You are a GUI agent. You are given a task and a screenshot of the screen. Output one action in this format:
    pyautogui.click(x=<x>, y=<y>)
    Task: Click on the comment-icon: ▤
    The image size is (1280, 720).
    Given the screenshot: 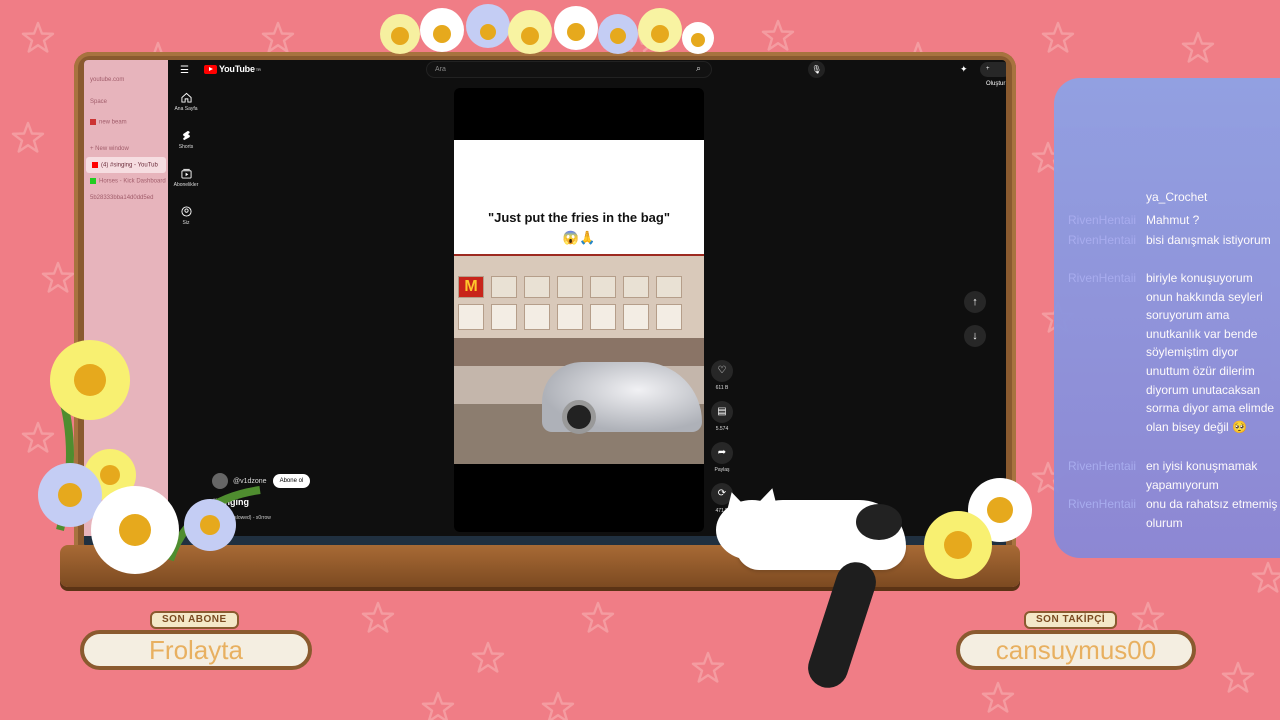 What is the action you would take?
    pyautogui.click(x=722, y=412)
    